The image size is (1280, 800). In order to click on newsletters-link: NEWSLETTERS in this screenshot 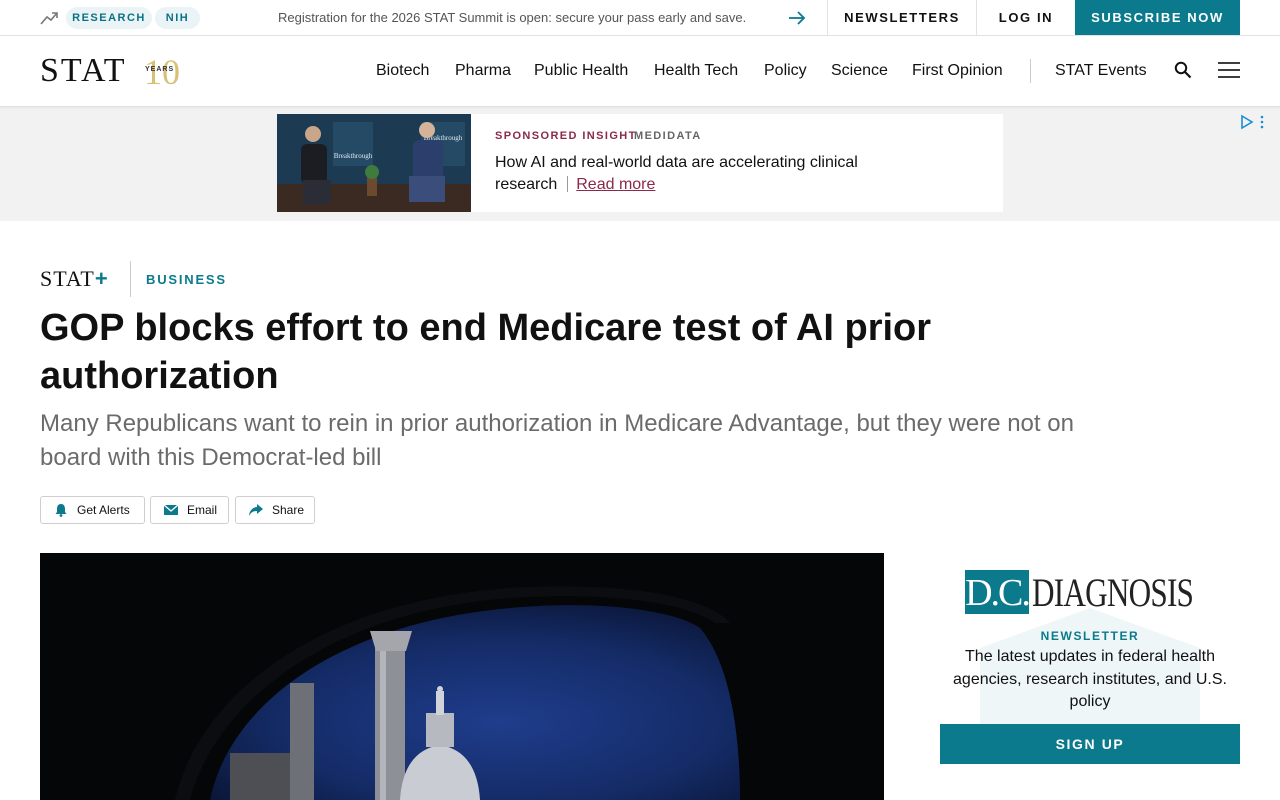, I will do `click(902, 18)`.